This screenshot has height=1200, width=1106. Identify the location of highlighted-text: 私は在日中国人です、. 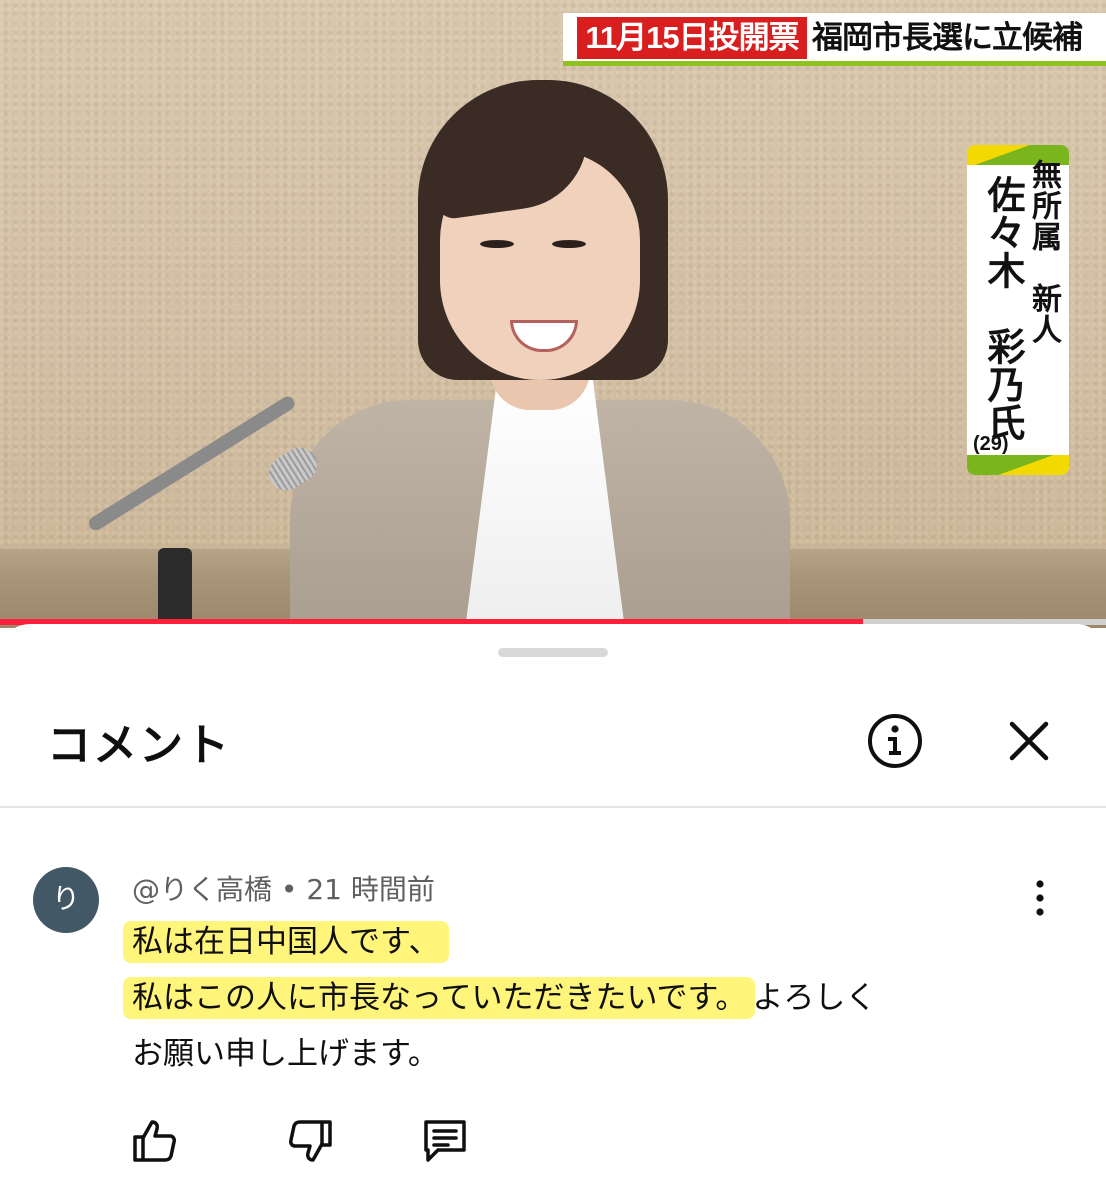
(286, 942).